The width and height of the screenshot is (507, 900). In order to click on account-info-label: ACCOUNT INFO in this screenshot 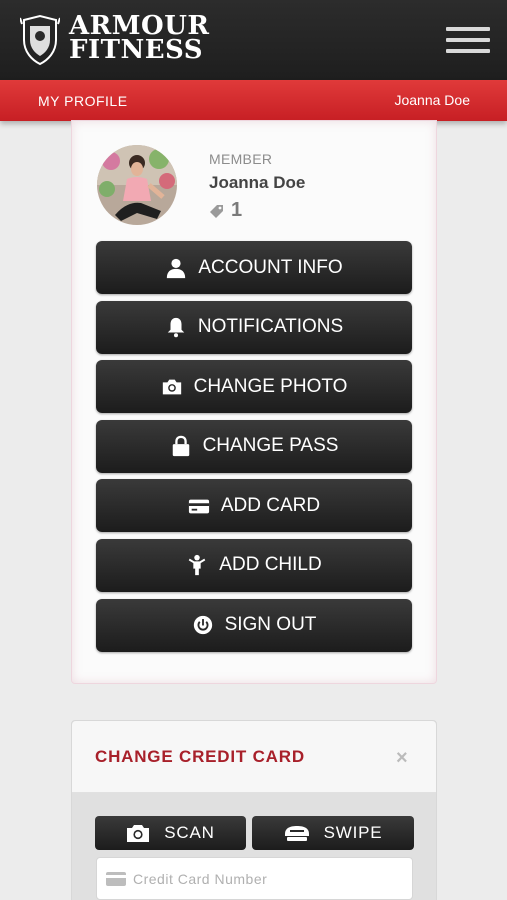, I will do `click(270, 267)`.